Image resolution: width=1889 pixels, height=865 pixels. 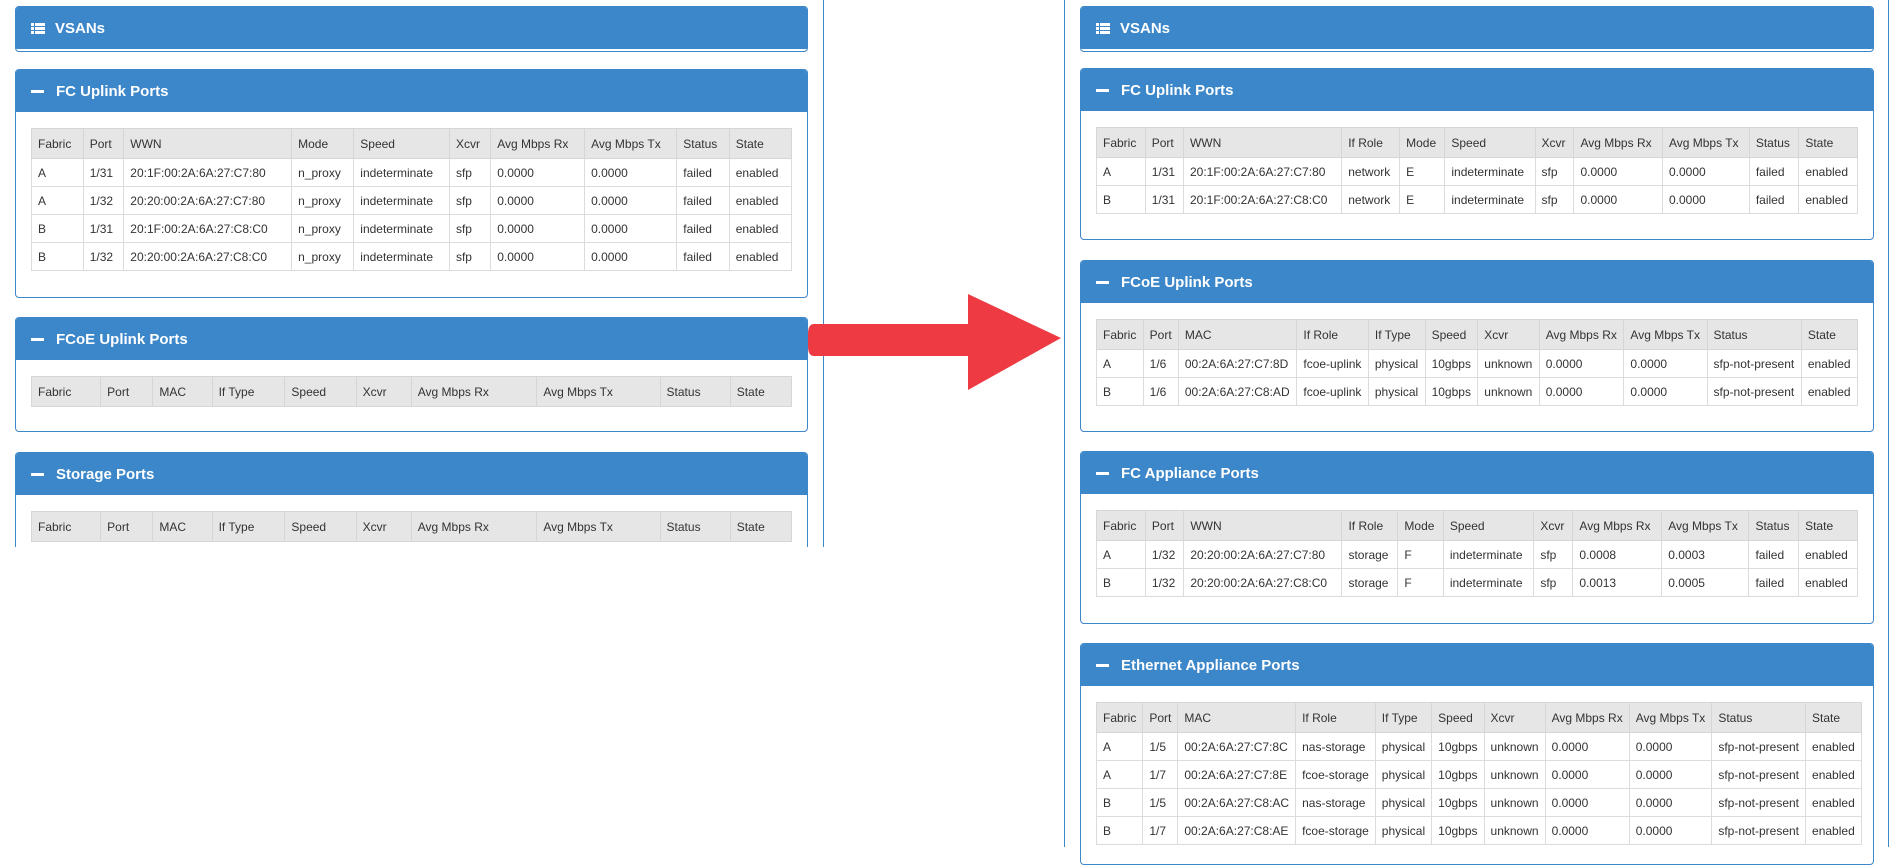 What do you see at coordinates (1477, 473) in the screenshot?
I see `right-fc-appliance-header: FC Appliance Ports` at bounding box center [1477, 473].